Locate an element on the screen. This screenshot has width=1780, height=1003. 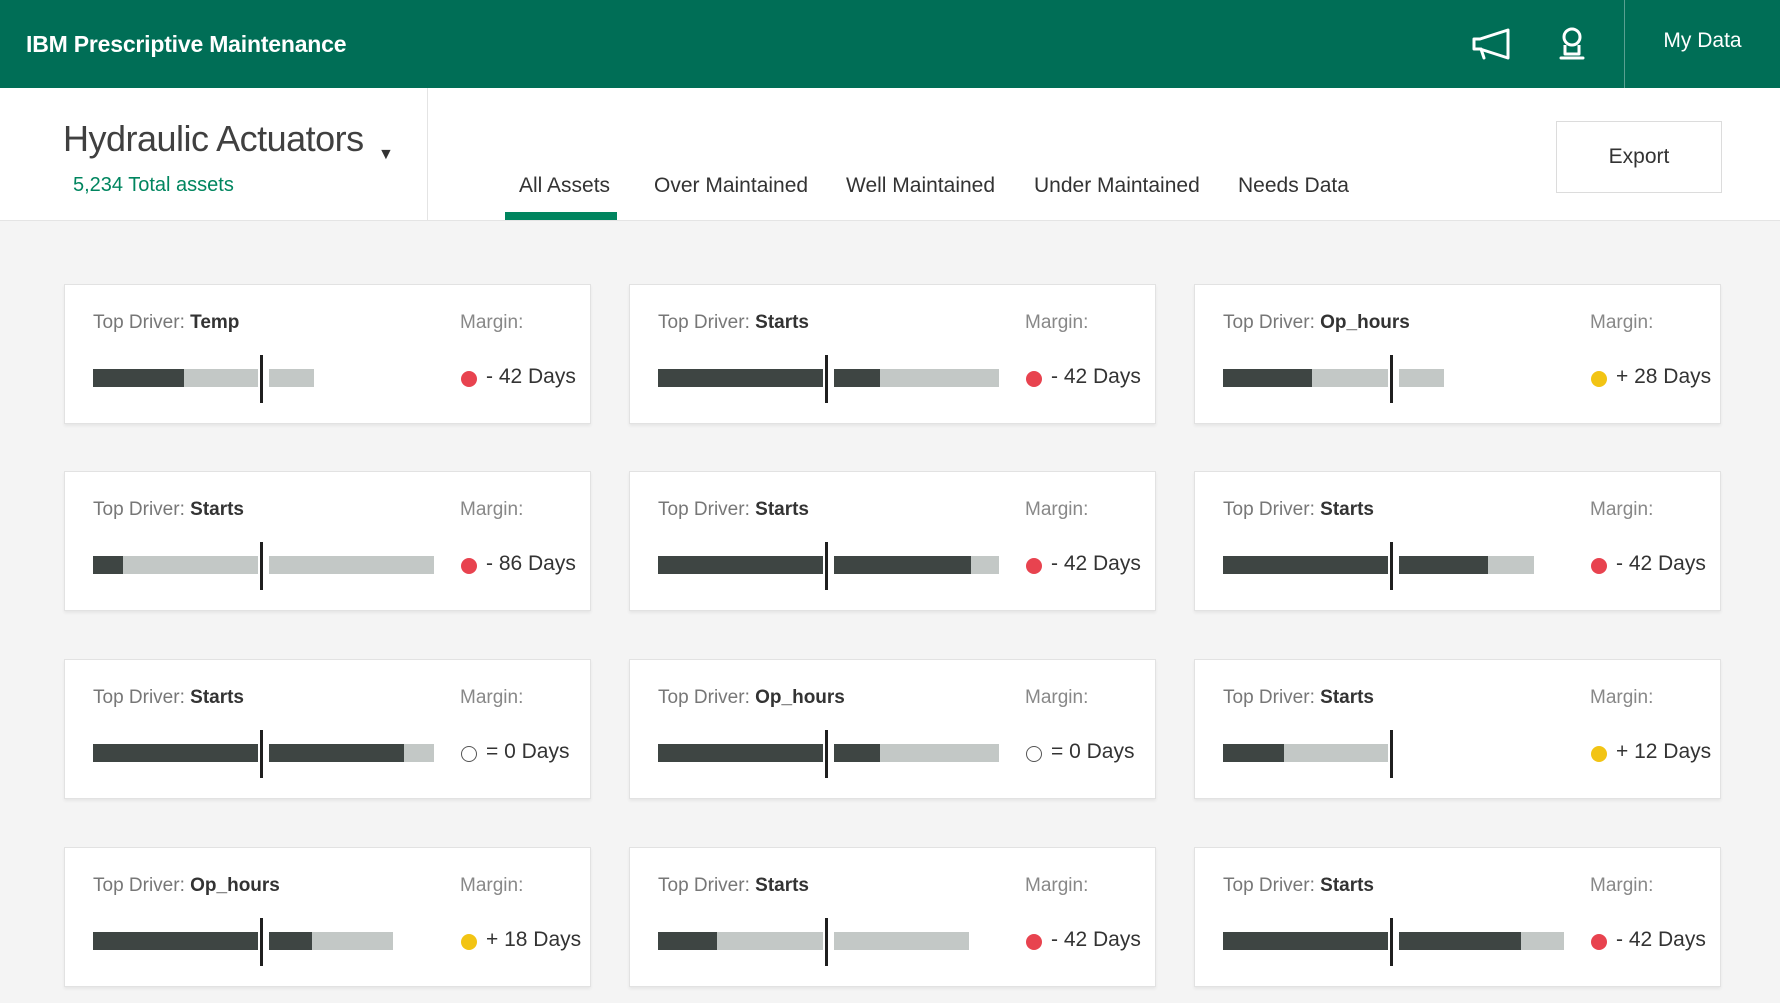
tab-under-maintained: Under Maintained is located at coordinates (1117, 186).